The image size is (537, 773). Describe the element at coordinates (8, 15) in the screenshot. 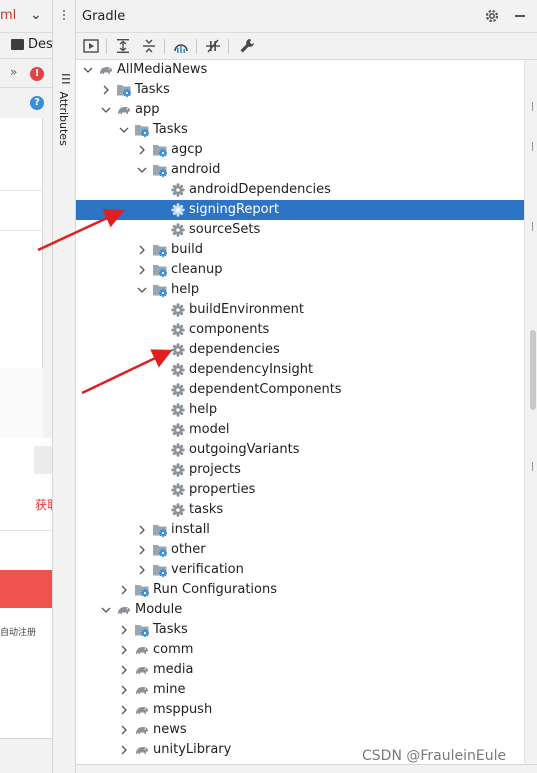

I see `editor-tab-label: ml` at that location.